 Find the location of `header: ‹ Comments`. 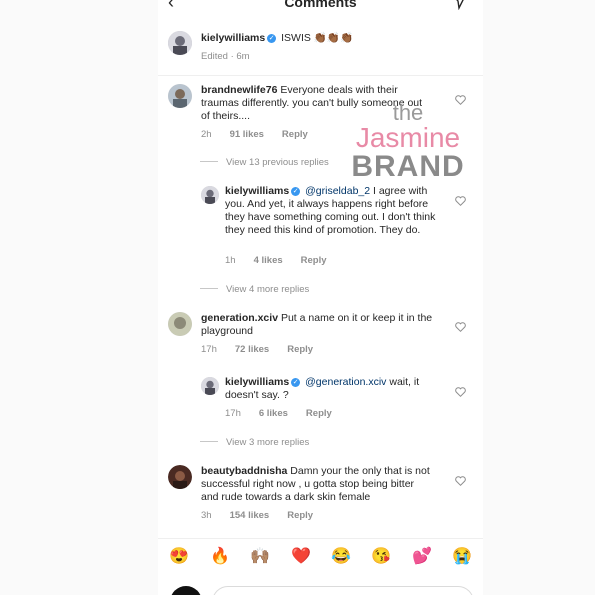

header: ‹ Comments is located at coordinates (320, 7).